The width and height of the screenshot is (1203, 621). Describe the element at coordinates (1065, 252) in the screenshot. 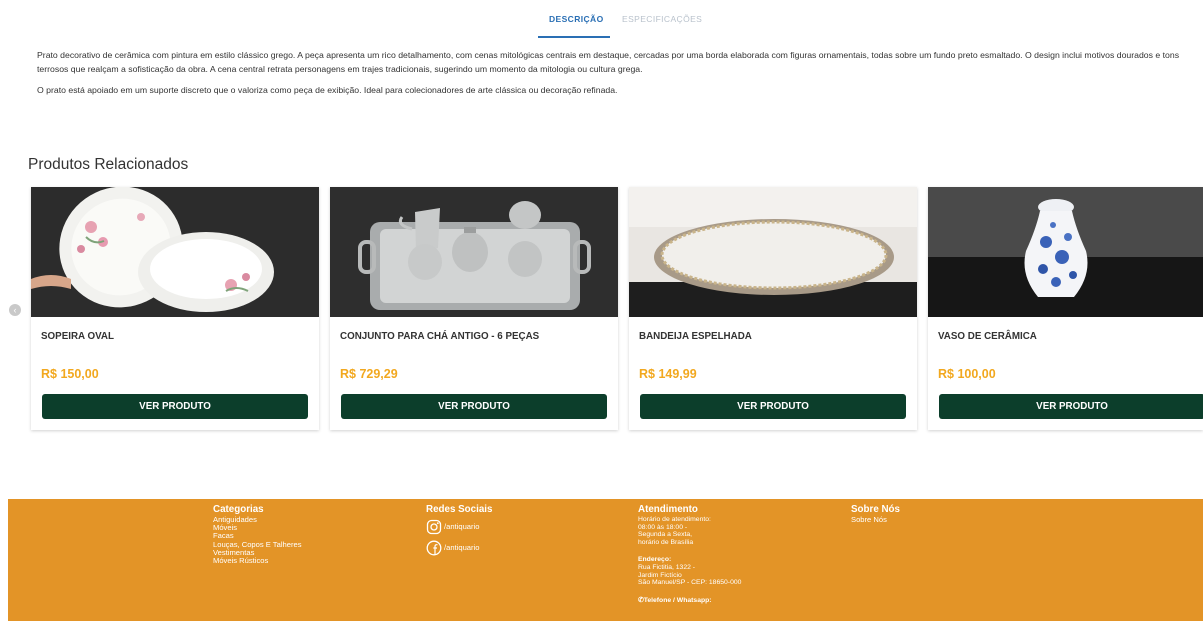

I see `ceramic-vase-photo` at that location.